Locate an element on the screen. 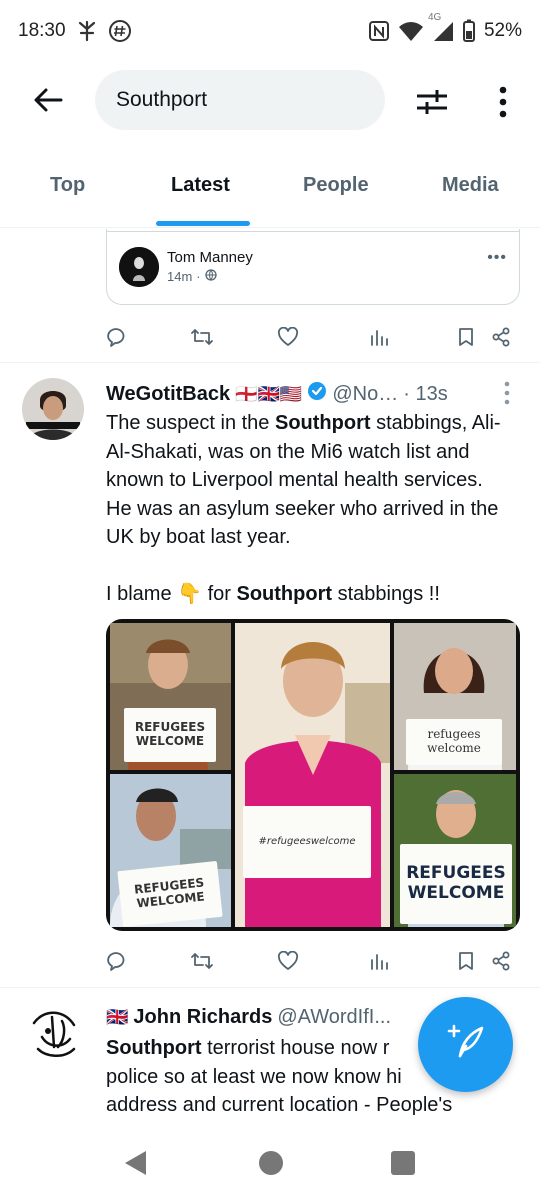 The image size is (540, 1200). tweet-text-part: police so at least we now know hi is located at coordinates (254, 1076).